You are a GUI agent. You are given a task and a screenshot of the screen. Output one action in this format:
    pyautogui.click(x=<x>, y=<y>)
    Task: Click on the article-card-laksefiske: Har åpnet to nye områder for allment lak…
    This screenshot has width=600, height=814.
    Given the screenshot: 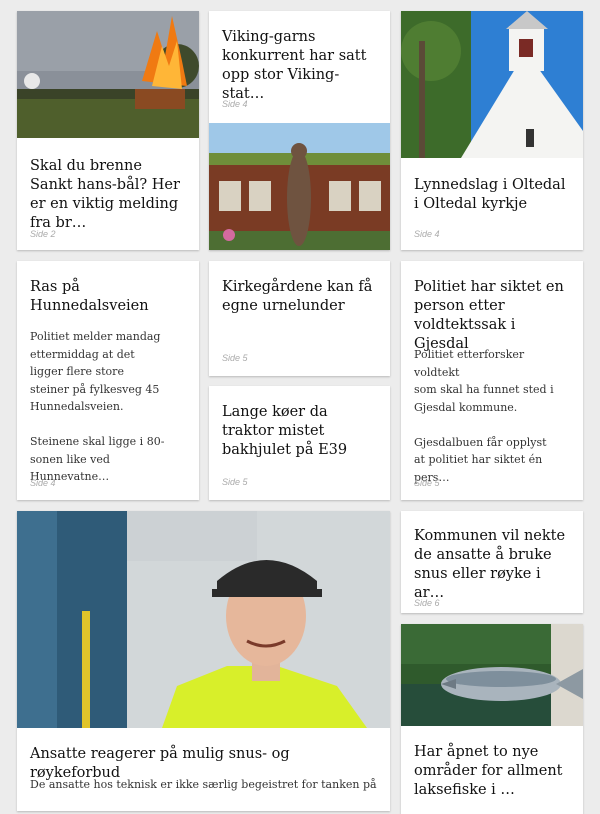 What is the action you would take?
    pyautogui.click(x=492, y=719)
    